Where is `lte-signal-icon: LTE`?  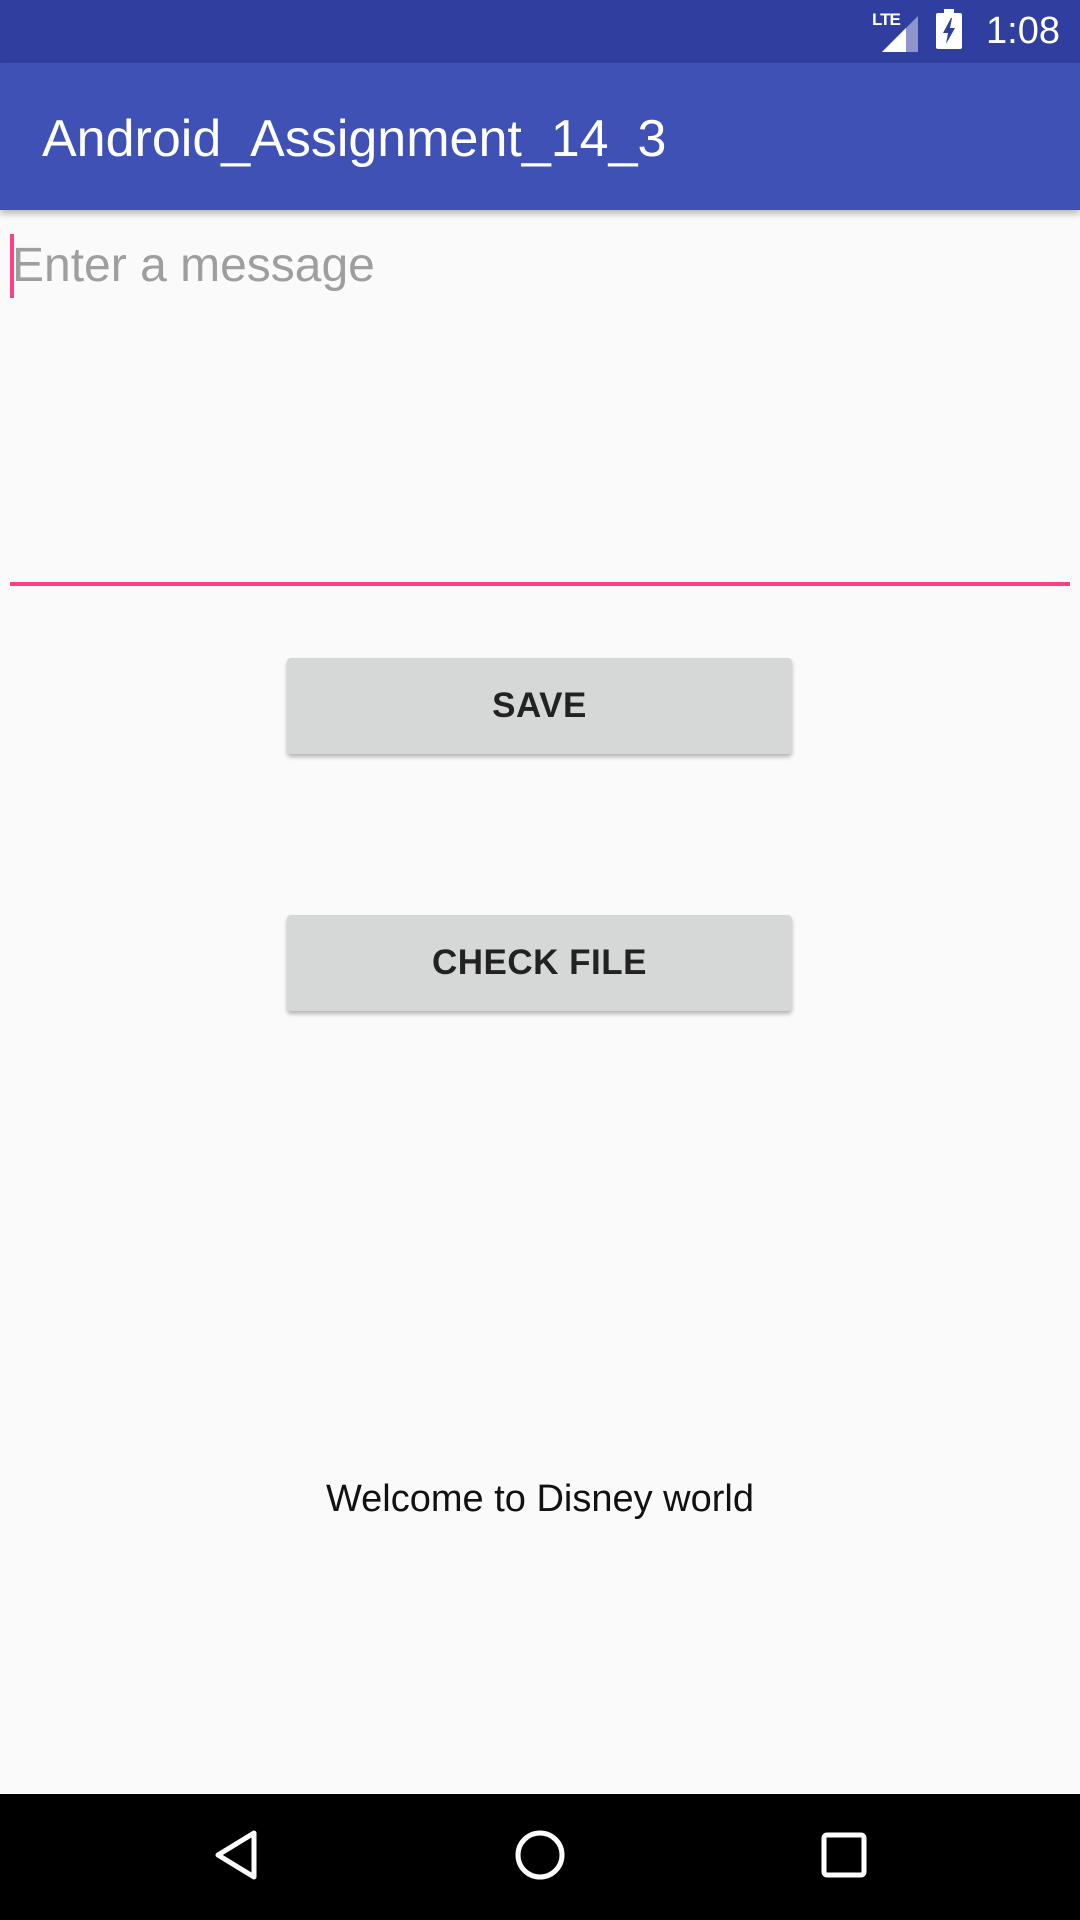
lte-signal-icon: LTE is located at coordinates (895, 31).